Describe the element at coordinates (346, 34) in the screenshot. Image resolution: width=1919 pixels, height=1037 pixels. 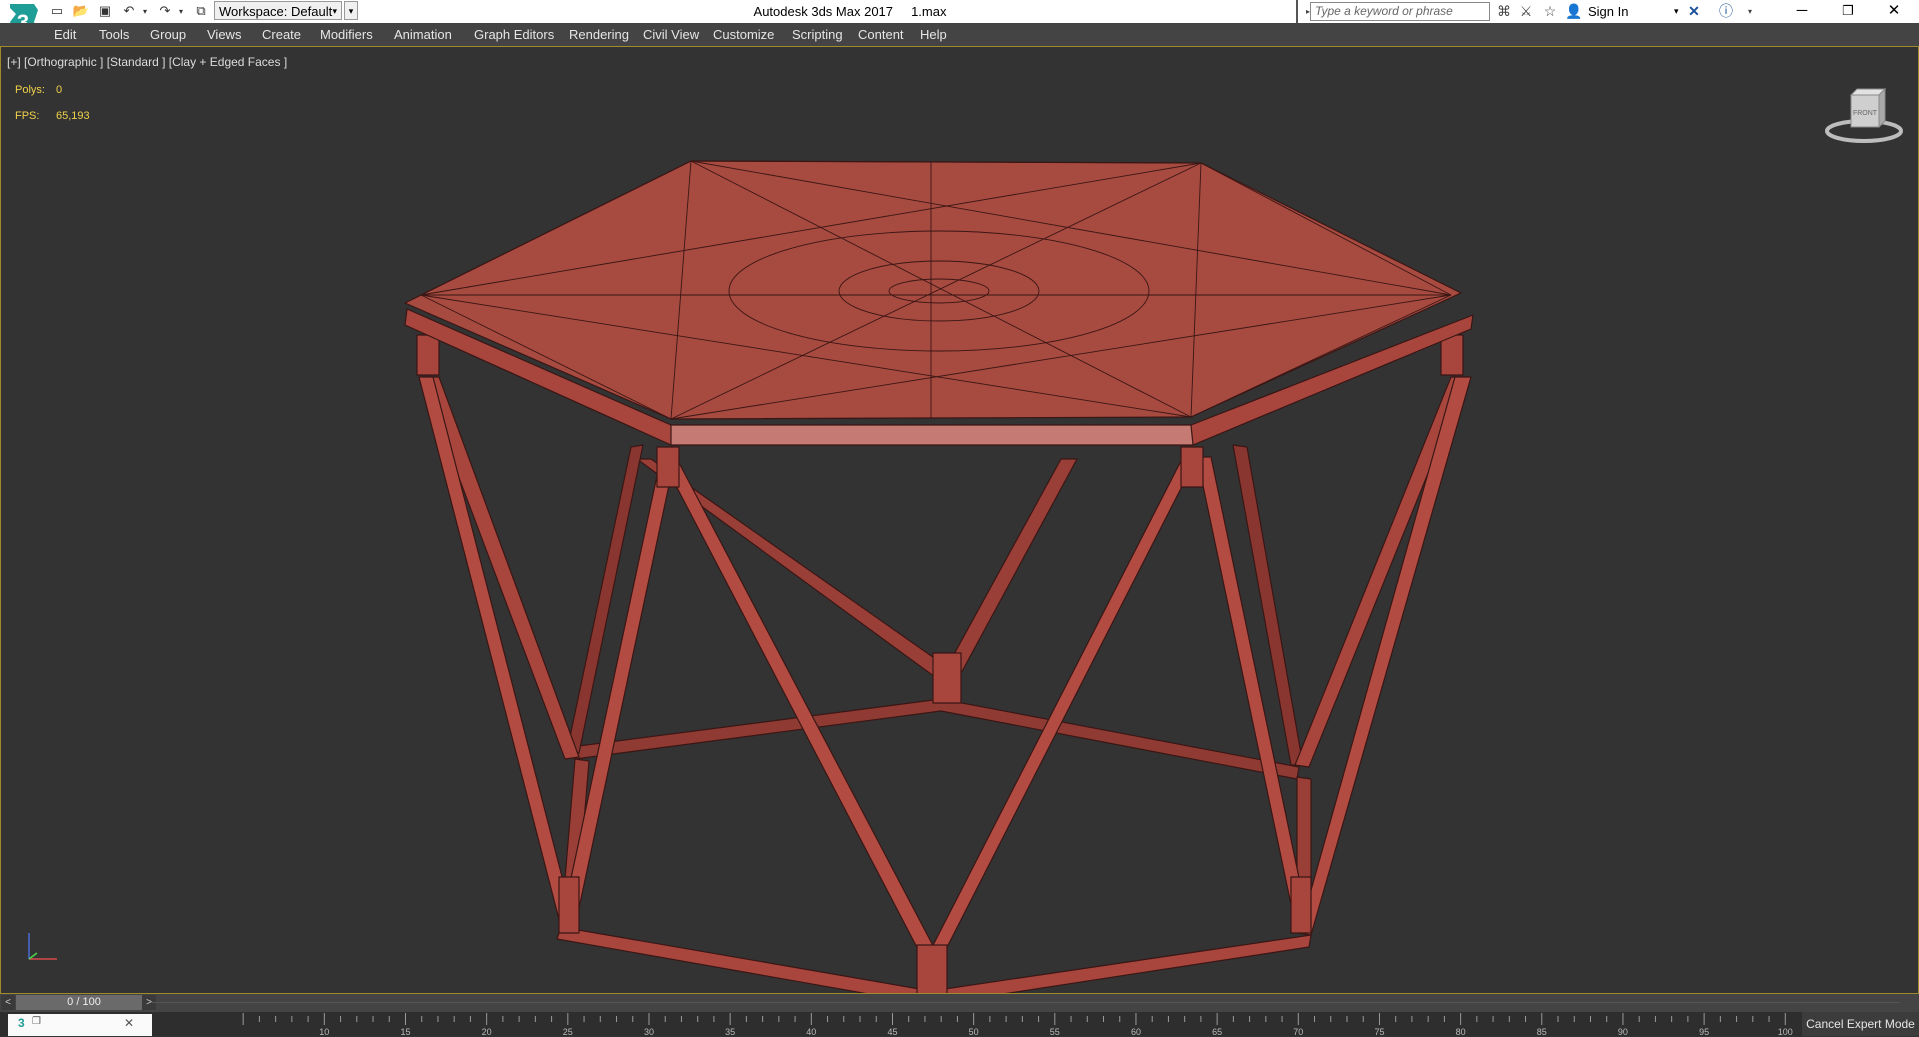
I see `menu-modifiers: Modifiers` at that location.